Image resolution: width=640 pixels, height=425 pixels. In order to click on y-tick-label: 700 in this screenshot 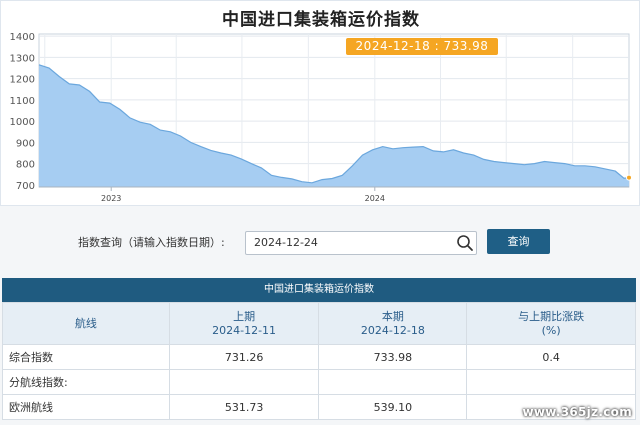, I will do `click(25, 186)`.